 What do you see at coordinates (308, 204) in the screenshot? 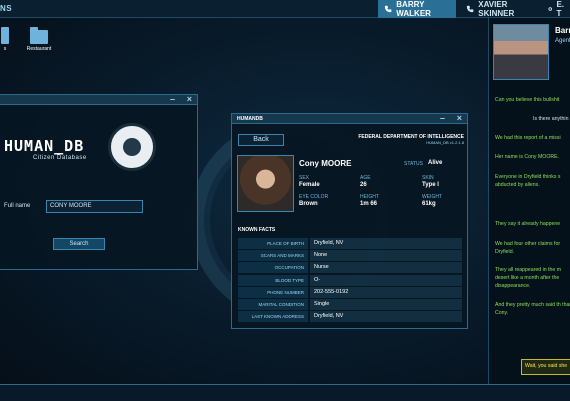
I see `eye-color-value: Brown` at bounding box center [308, 204].